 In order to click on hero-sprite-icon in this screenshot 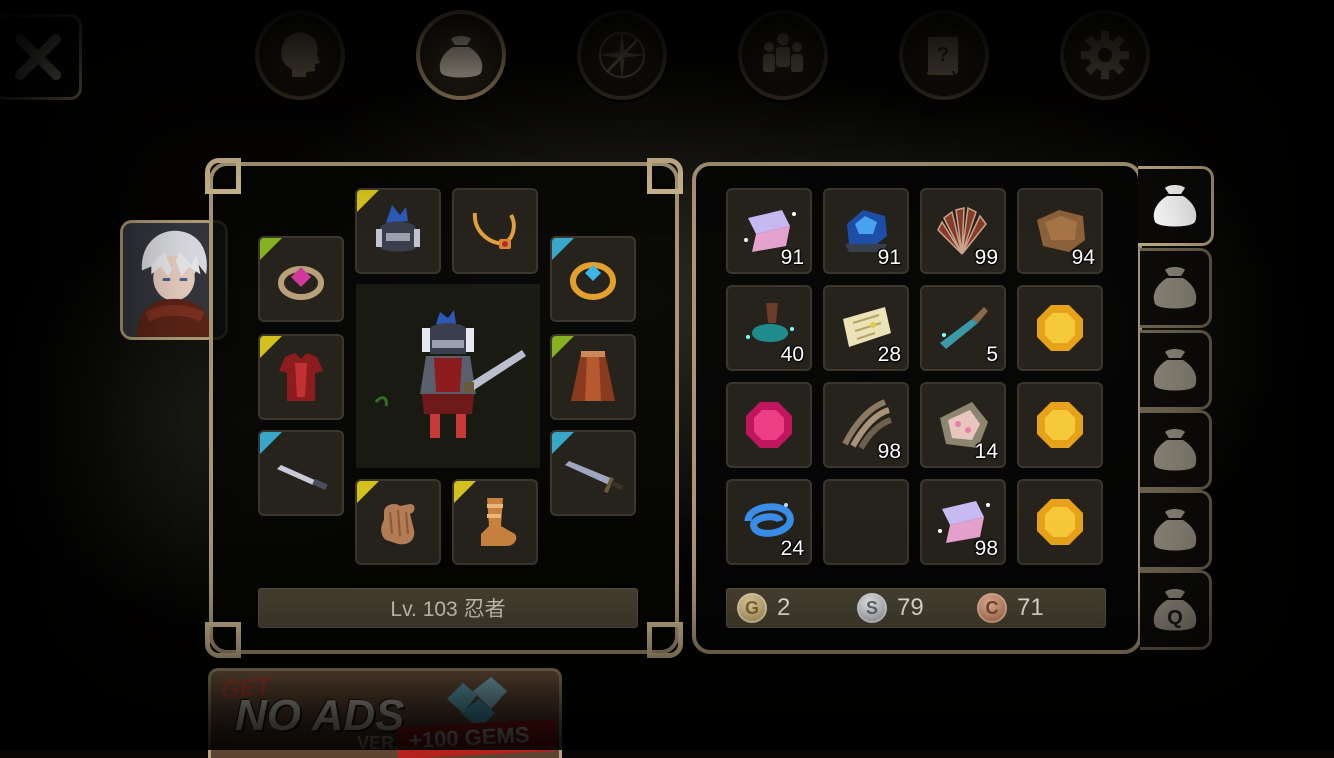, I will do `click(450, 374)`.